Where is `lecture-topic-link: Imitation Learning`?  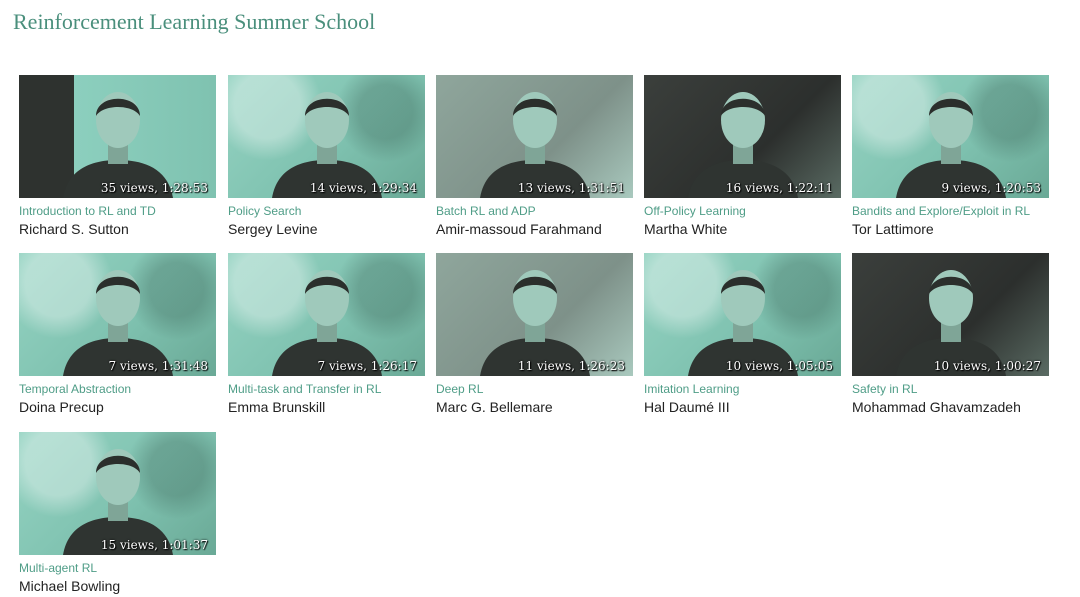 lecture-topic-link: Imitation Learning is located at coordinates (743, 389).